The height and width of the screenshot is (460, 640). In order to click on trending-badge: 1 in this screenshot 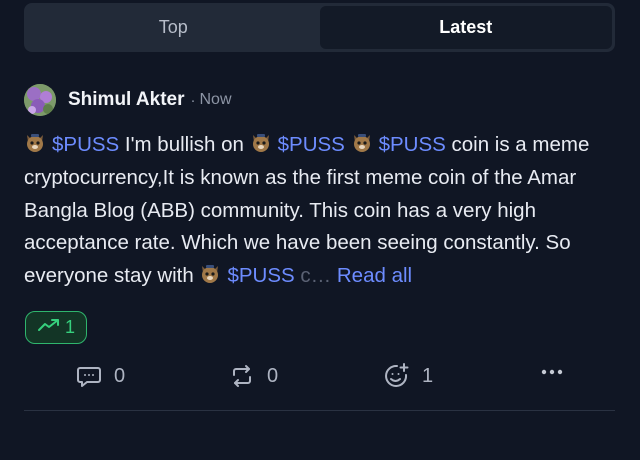, I will do `click(56, 327)`.